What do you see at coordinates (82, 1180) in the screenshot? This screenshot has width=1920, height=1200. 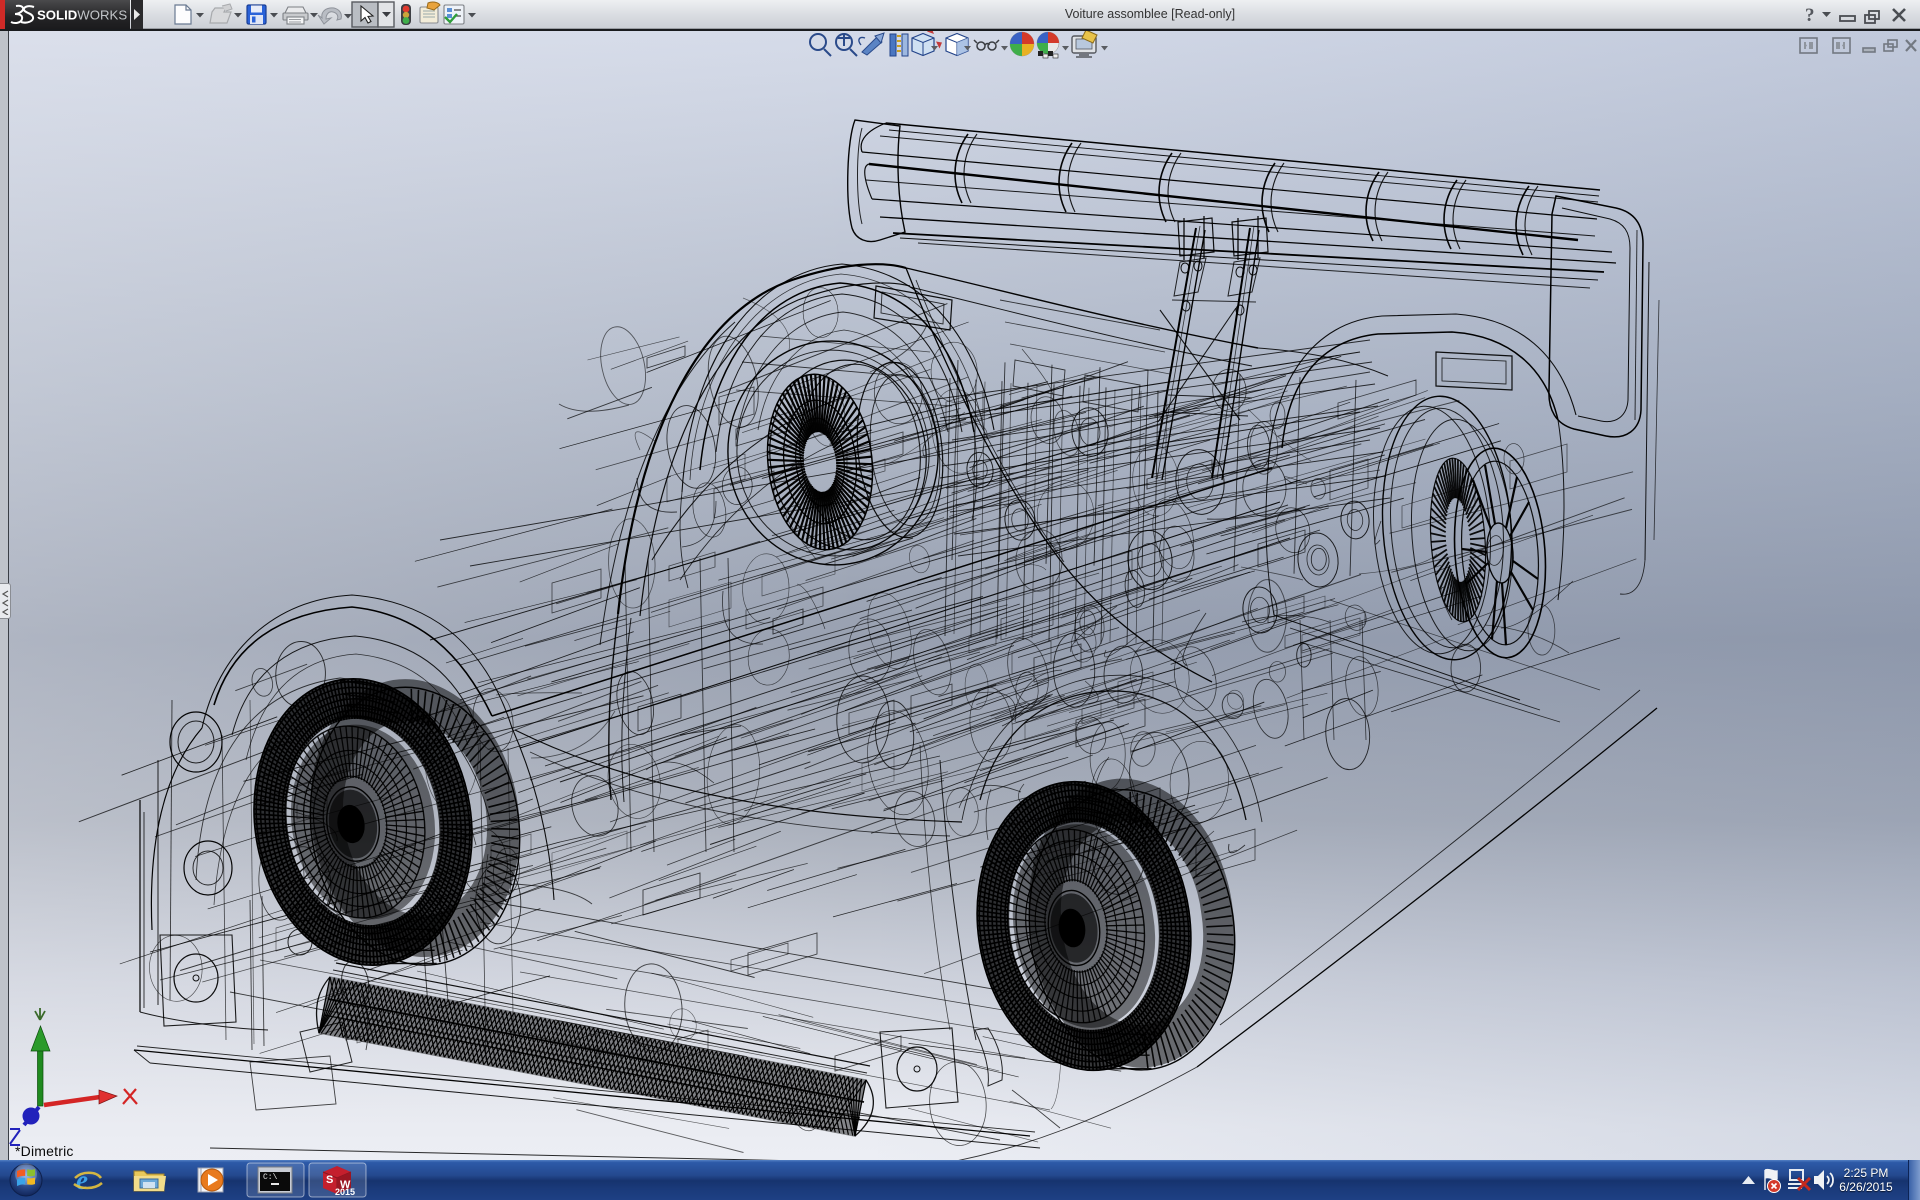 I see `svg-text: e` at bounding box center [82, 1180].